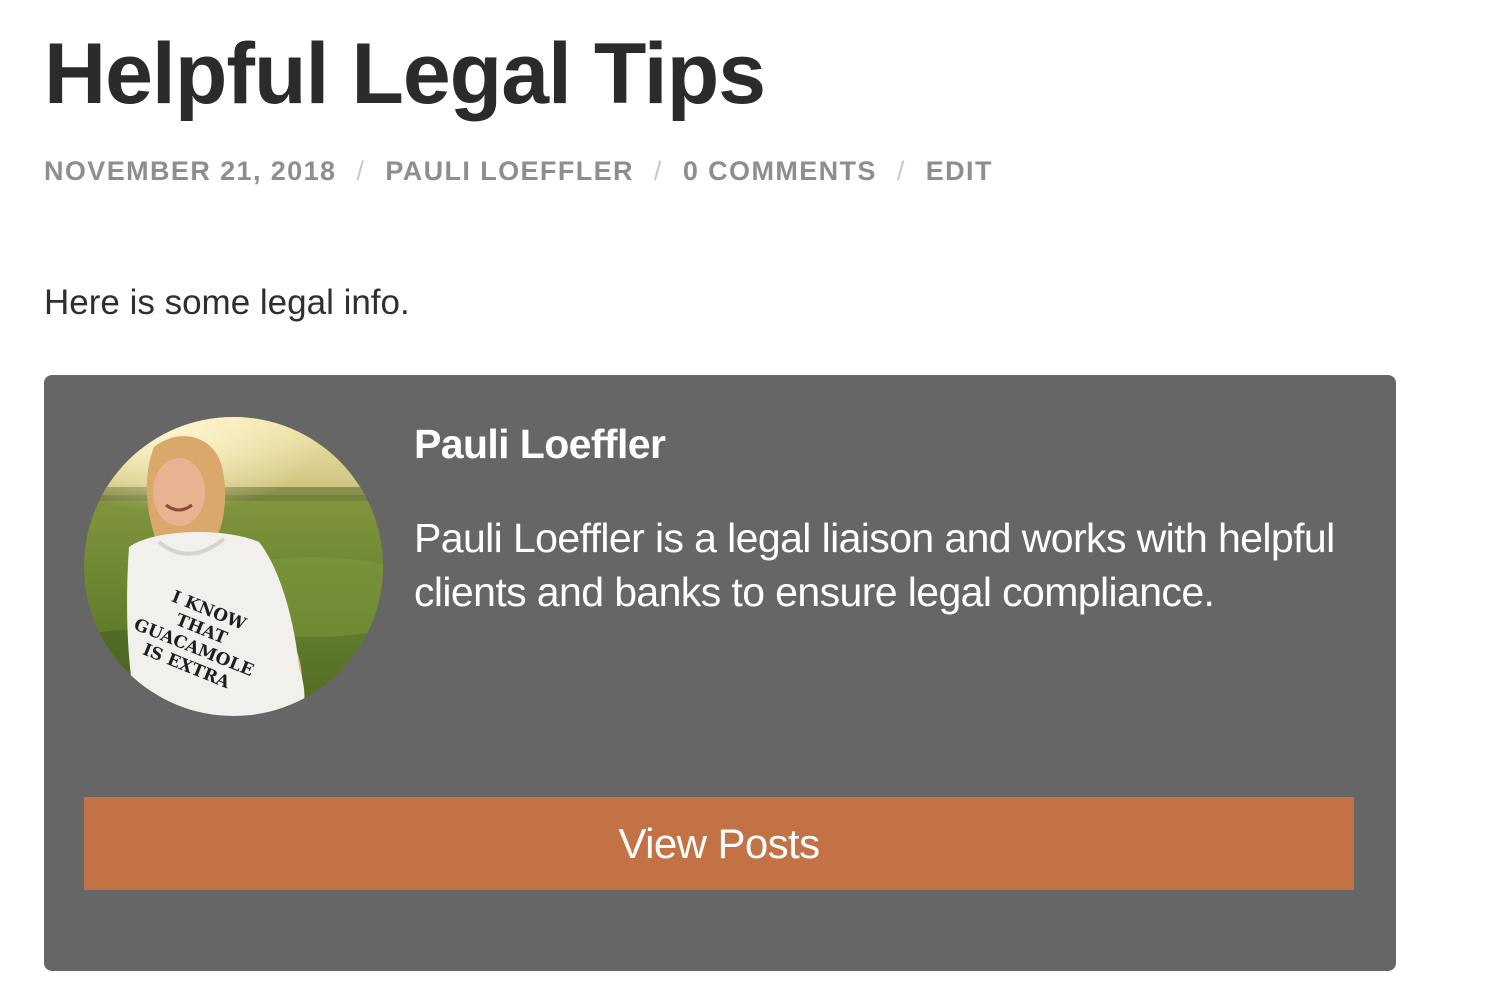  What do you see at coordinates (405, 74) in the screenshot?
I see `page-title: Helpful Legal Tips` at bounding box center [405, 74].